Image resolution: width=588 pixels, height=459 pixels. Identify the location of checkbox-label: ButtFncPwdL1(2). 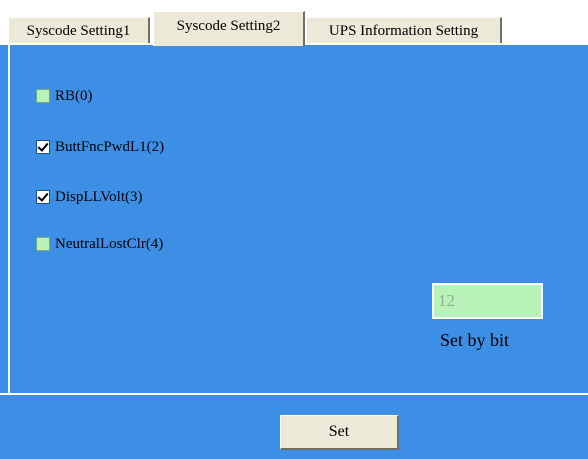
(110, 146).